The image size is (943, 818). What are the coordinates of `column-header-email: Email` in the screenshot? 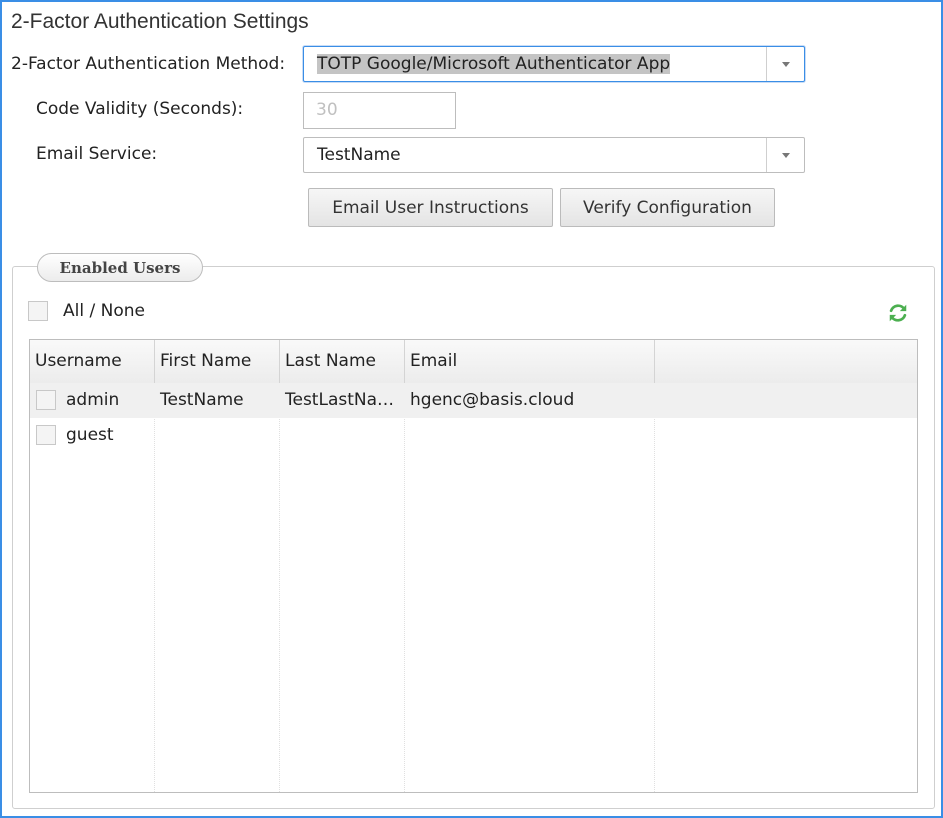 It's located at (530, 361).